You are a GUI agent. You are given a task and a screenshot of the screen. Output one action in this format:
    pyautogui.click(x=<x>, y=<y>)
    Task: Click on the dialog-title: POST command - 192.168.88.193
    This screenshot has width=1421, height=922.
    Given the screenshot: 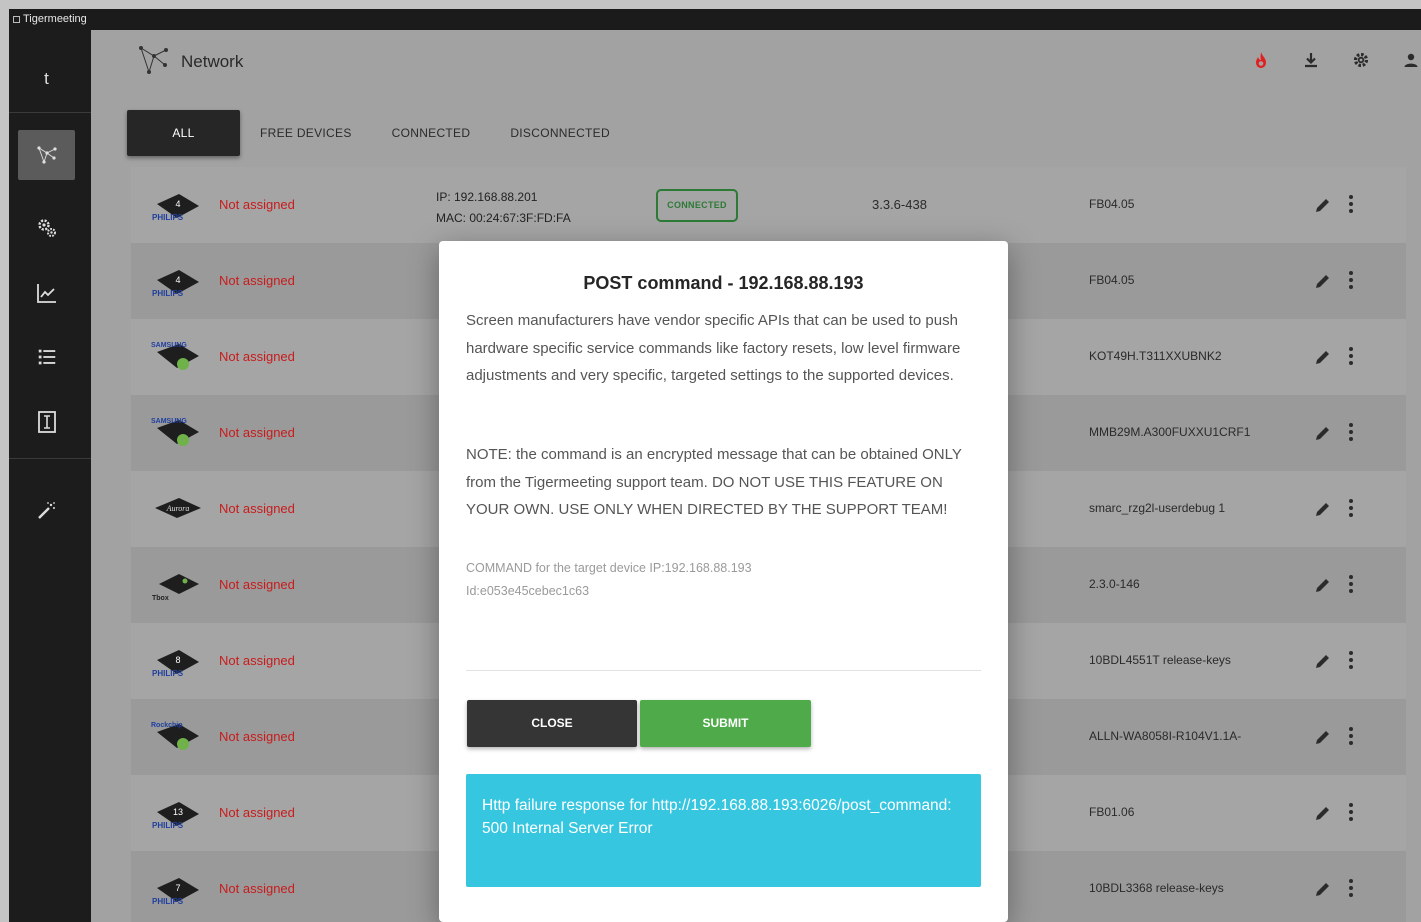 What is the action you would take?
    pyautogui.click(x=723, y=283)
    